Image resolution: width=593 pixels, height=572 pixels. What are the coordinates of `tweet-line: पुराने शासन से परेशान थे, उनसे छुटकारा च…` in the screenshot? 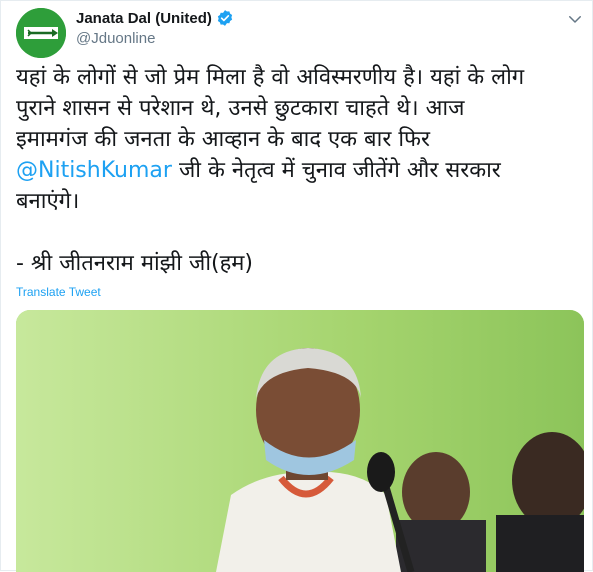 It's located at (240, 108).